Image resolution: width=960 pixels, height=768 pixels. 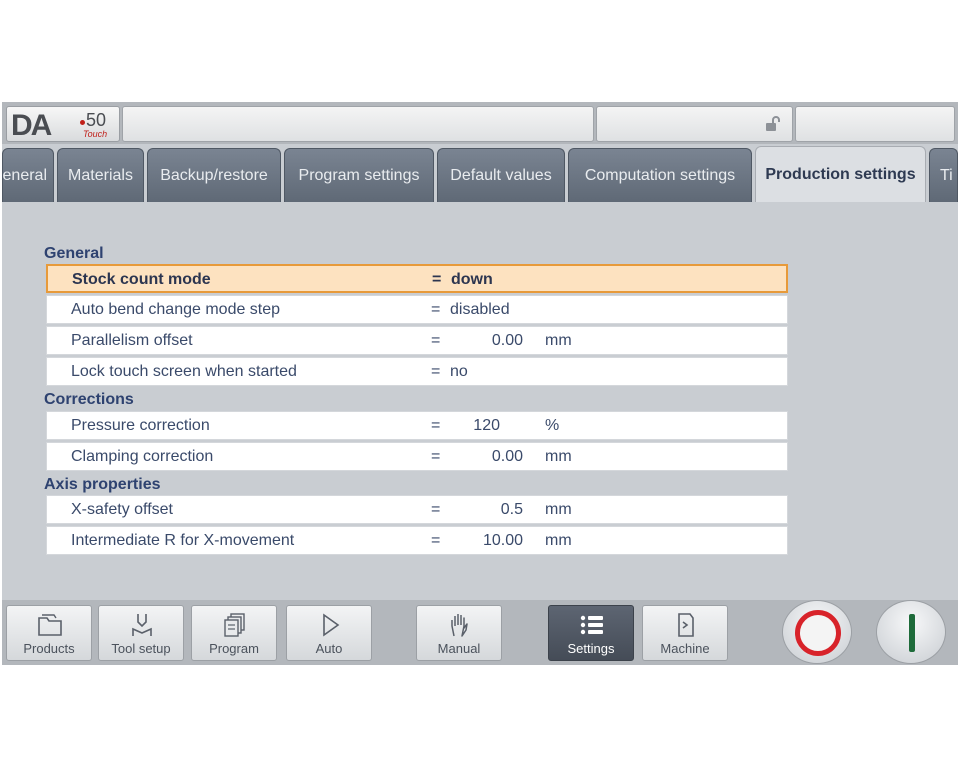 What do you see at coordinates (132, 340) in the screenshot?
I see `setting-label: Parallelism offset` at bounding box center [132, 340].